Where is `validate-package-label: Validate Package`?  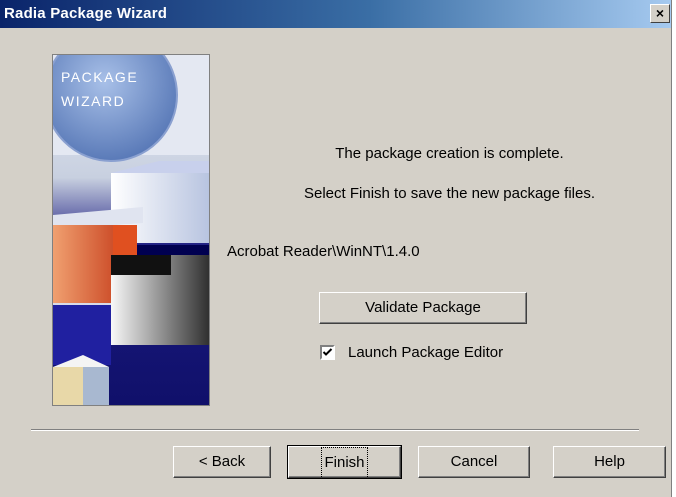
validate-package-label: Validate Package is located at coordinates (423, 307).